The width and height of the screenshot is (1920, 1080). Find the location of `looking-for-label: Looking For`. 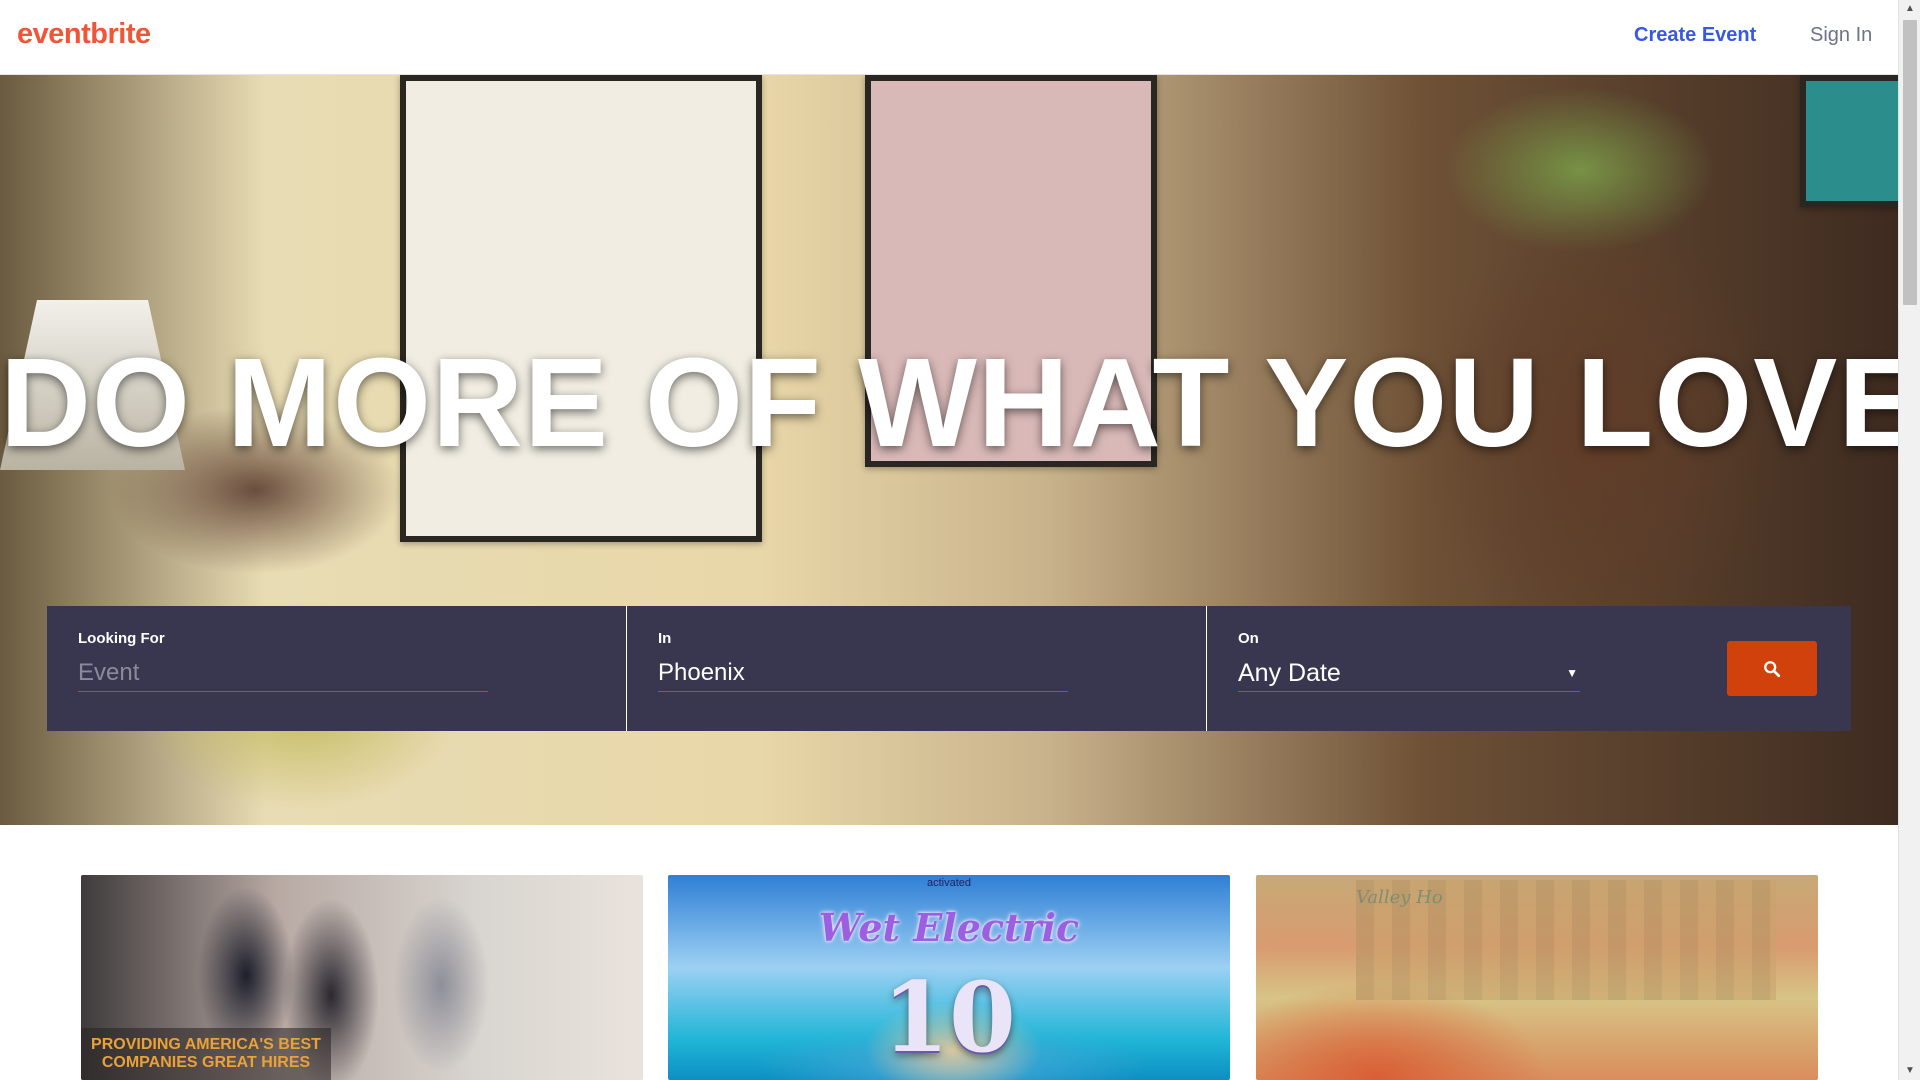

looking-for-label: Looking For is located at coordinates (121, 638).